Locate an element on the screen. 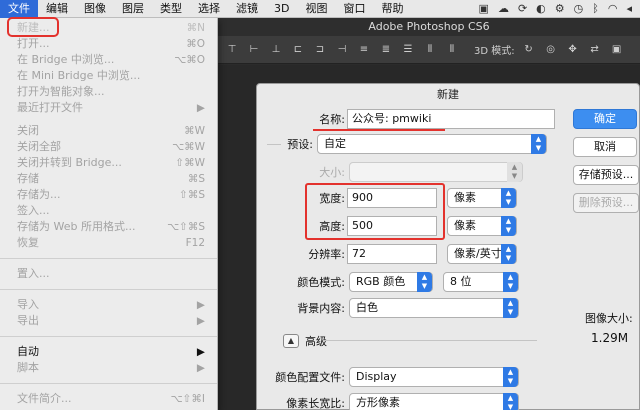 This screenshot has width=640, height=410. menu-window: 窗口 is located at coordinates (354, 9).